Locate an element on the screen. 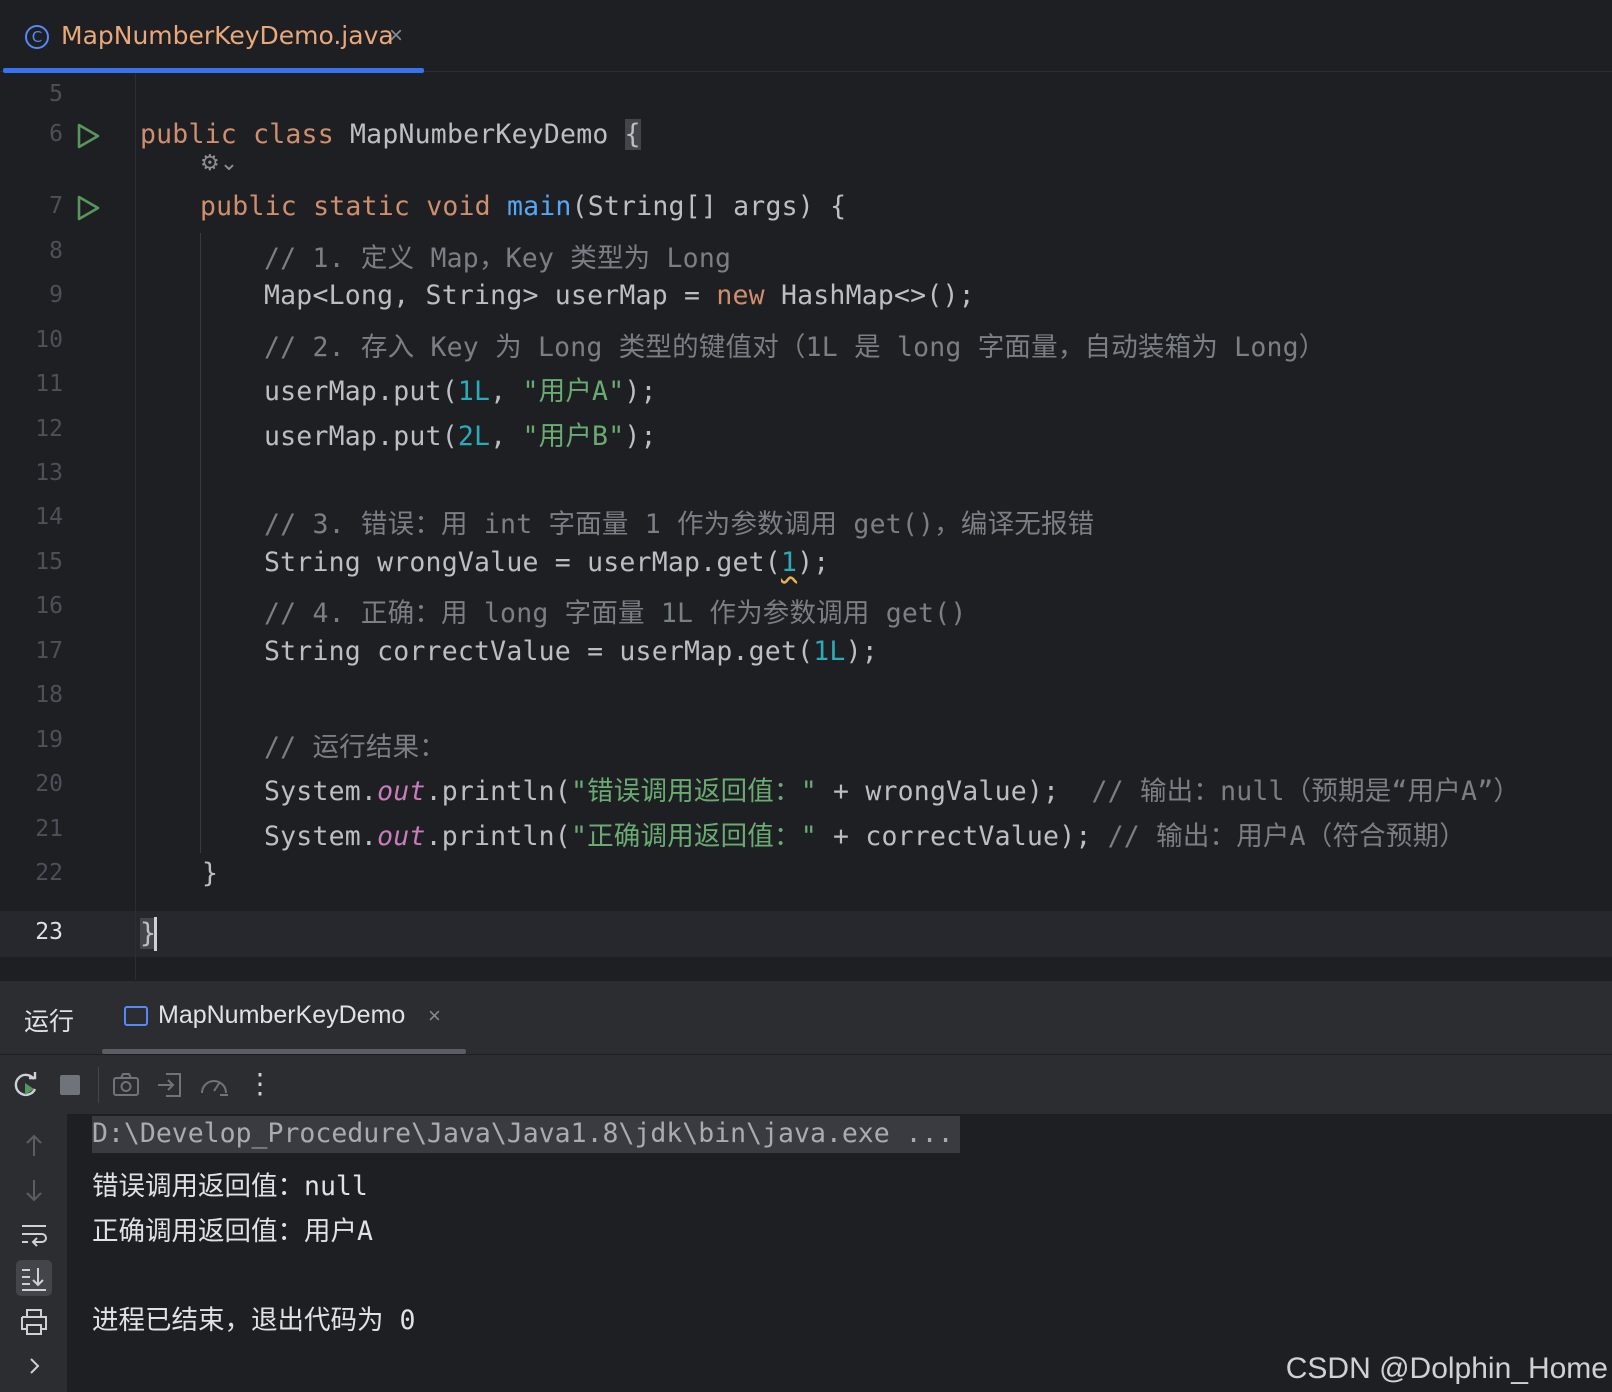 The width and height of the screenshot is (1612, 1392). editor-tab-bar: C MapNumberKeyDemo.java × is located at coordinates (806, 36).